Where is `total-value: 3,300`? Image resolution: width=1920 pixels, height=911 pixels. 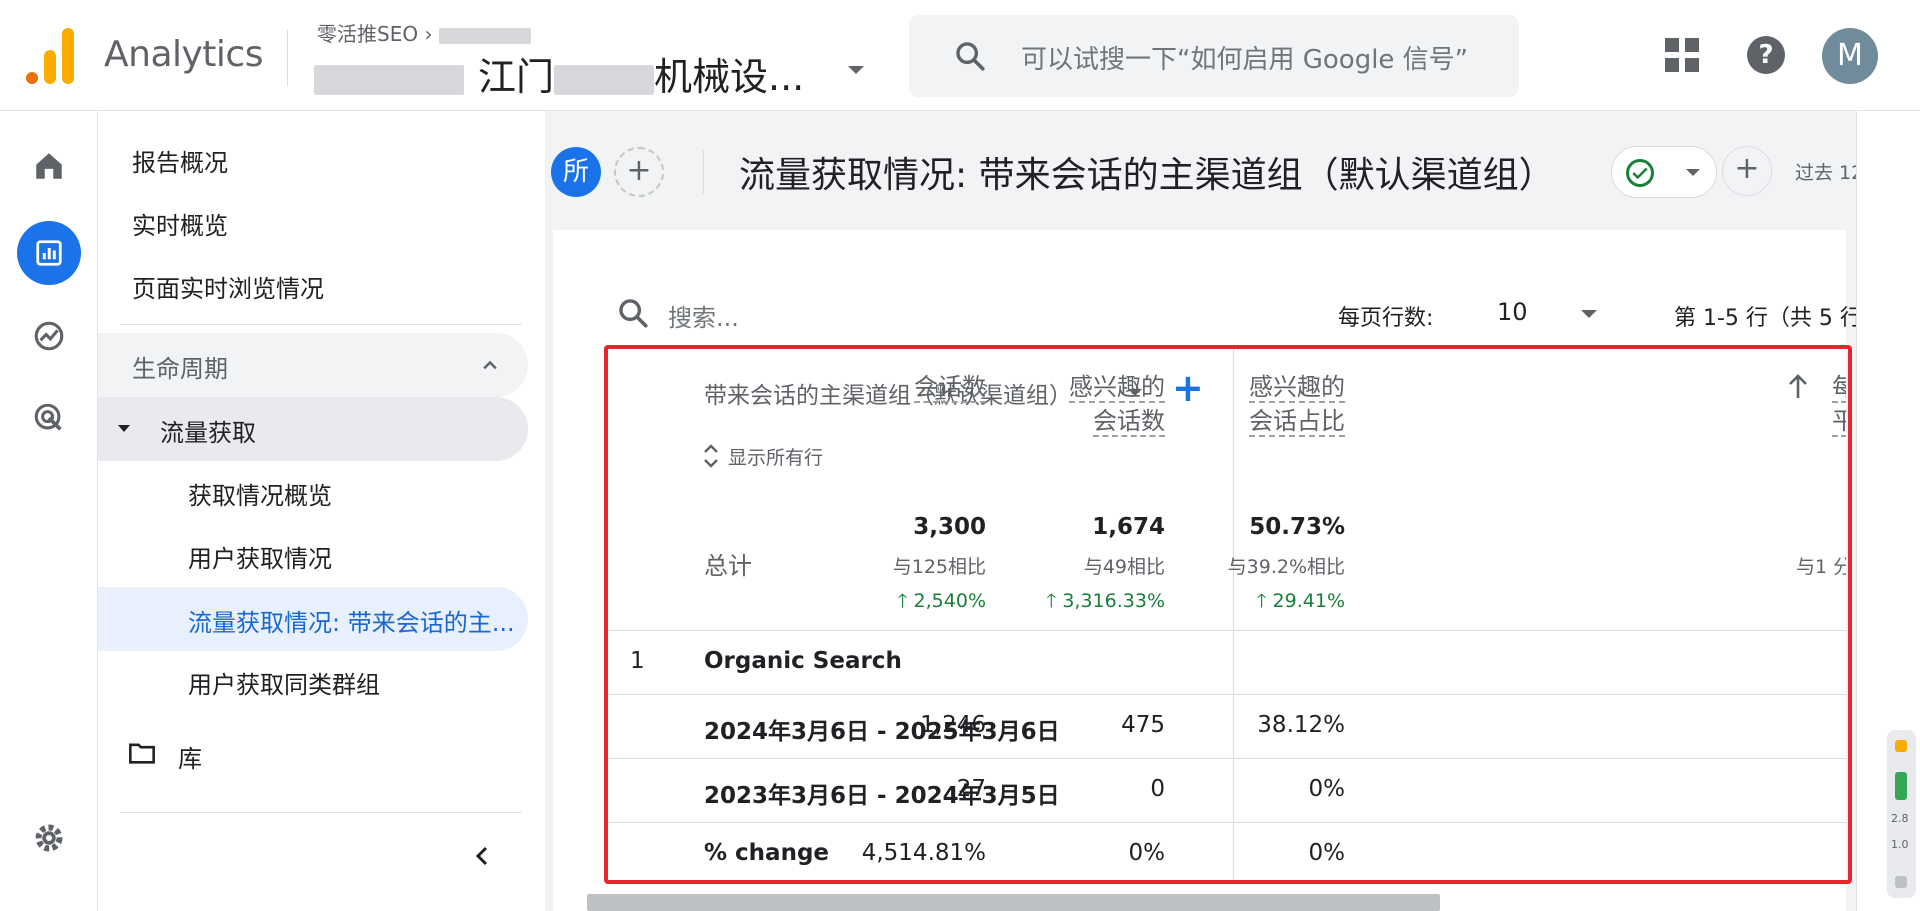
total-value: 3,300 is located at coordinates (949, 527).